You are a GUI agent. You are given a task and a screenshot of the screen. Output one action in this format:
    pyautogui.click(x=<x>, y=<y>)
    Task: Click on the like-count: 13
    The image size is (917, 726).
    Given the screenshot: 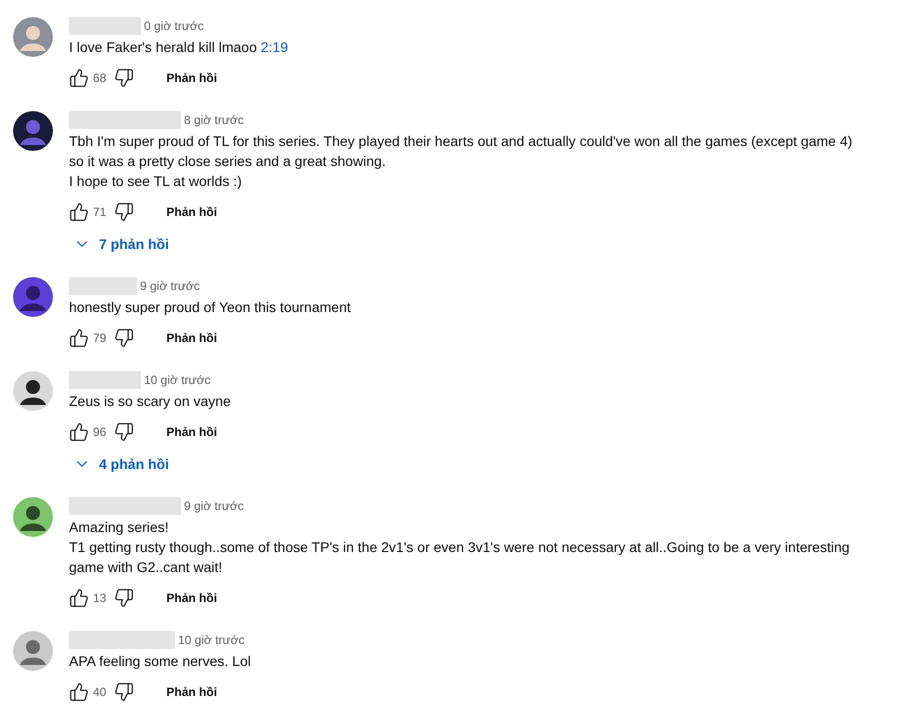 What is the action you would take?
    pyautogui.click(x=99, y=598)
    